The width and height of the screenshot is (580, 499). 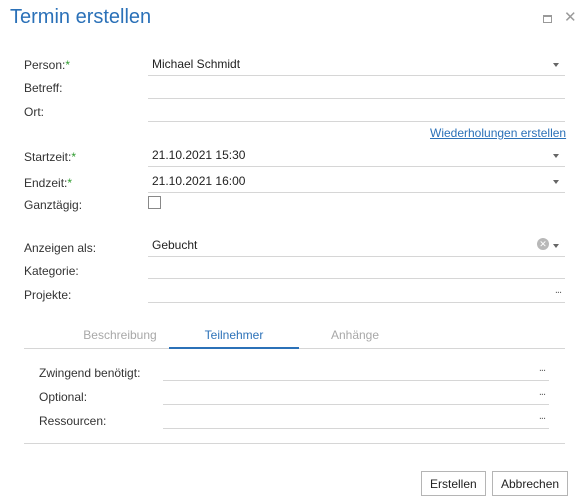 What do you see at coordinates (356, 182) in the screenshot?
I see `end-datetime-select: 21.10.2021 16:00` at bounding box center [356, 182].